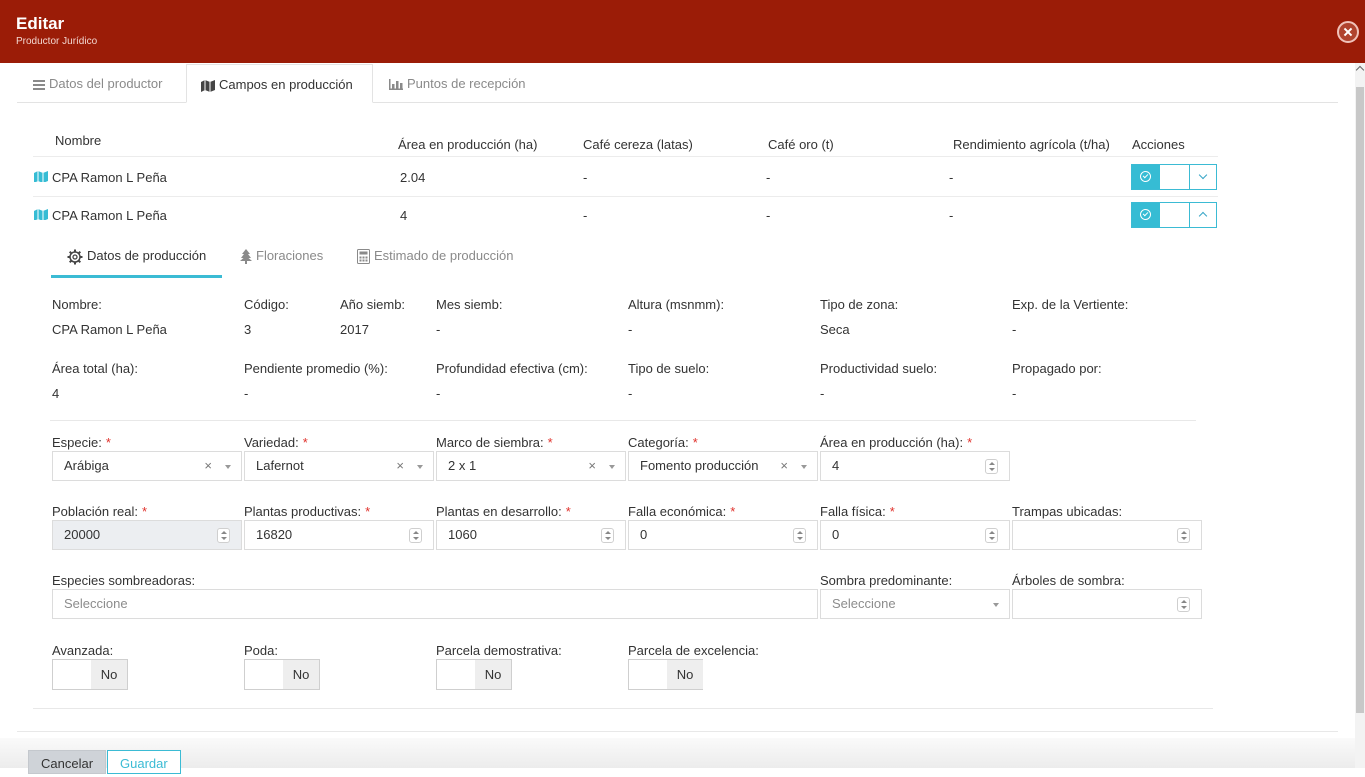  I want to click on chevron-up-icon, so click(1203, 216).